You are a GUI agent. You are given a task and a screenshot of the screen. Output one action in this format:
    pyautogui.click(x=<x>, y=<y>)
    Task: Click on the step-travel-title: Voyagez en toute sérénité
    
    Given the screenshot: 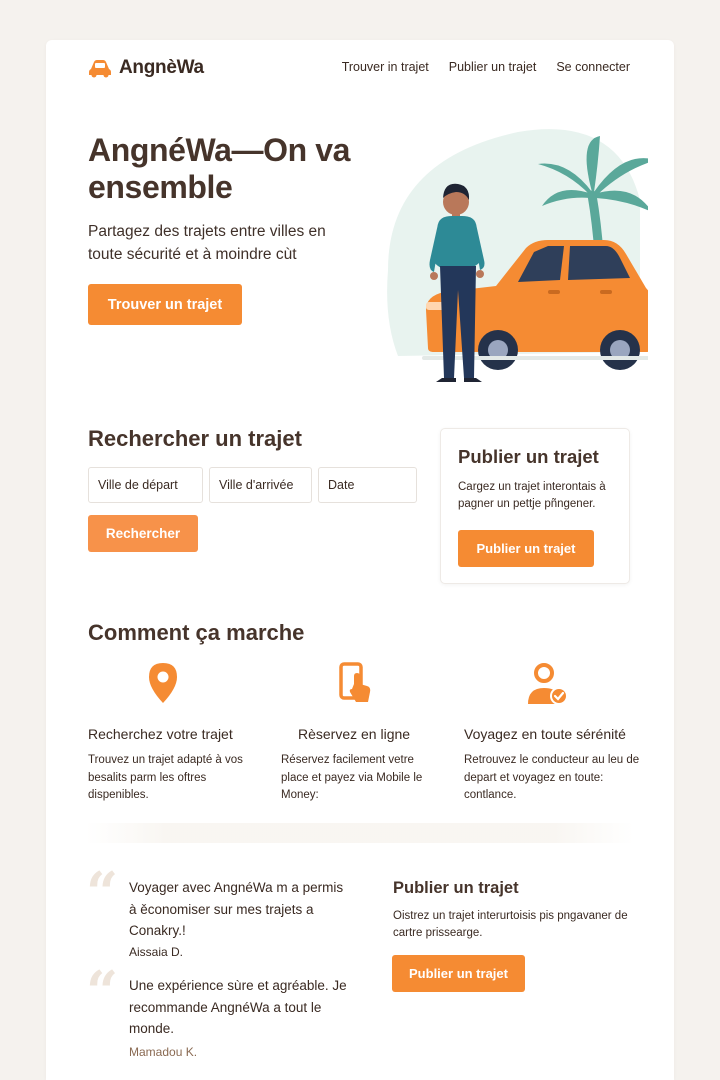 What is the action you would take?
    pyautogui.click(x=545, y=734)
    